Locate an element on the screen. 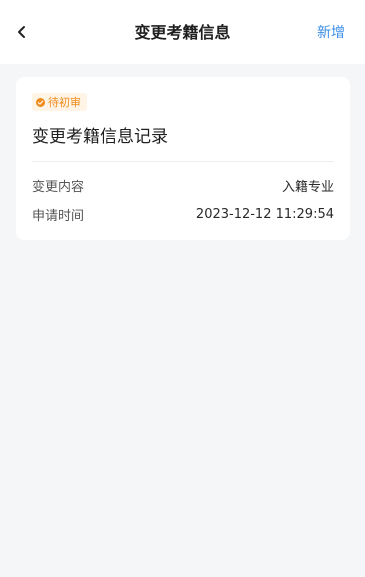  navigation-bar: 变更考籍信息 新增 is located at coordinates (182, 32).